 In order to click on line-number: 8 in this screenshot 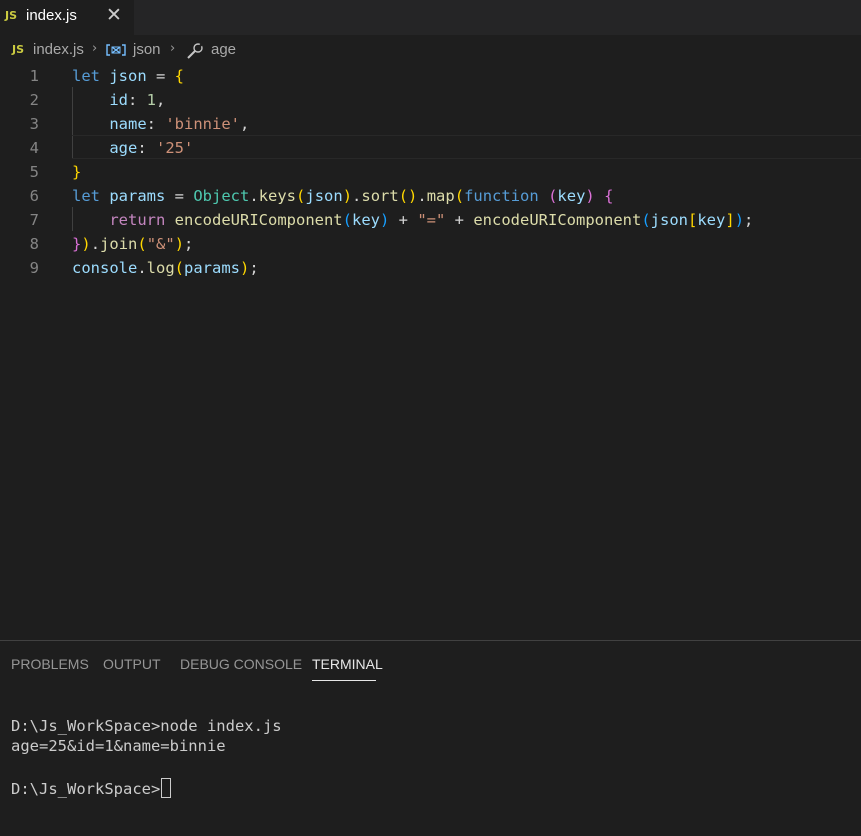, I will do `click(34, 244)`.